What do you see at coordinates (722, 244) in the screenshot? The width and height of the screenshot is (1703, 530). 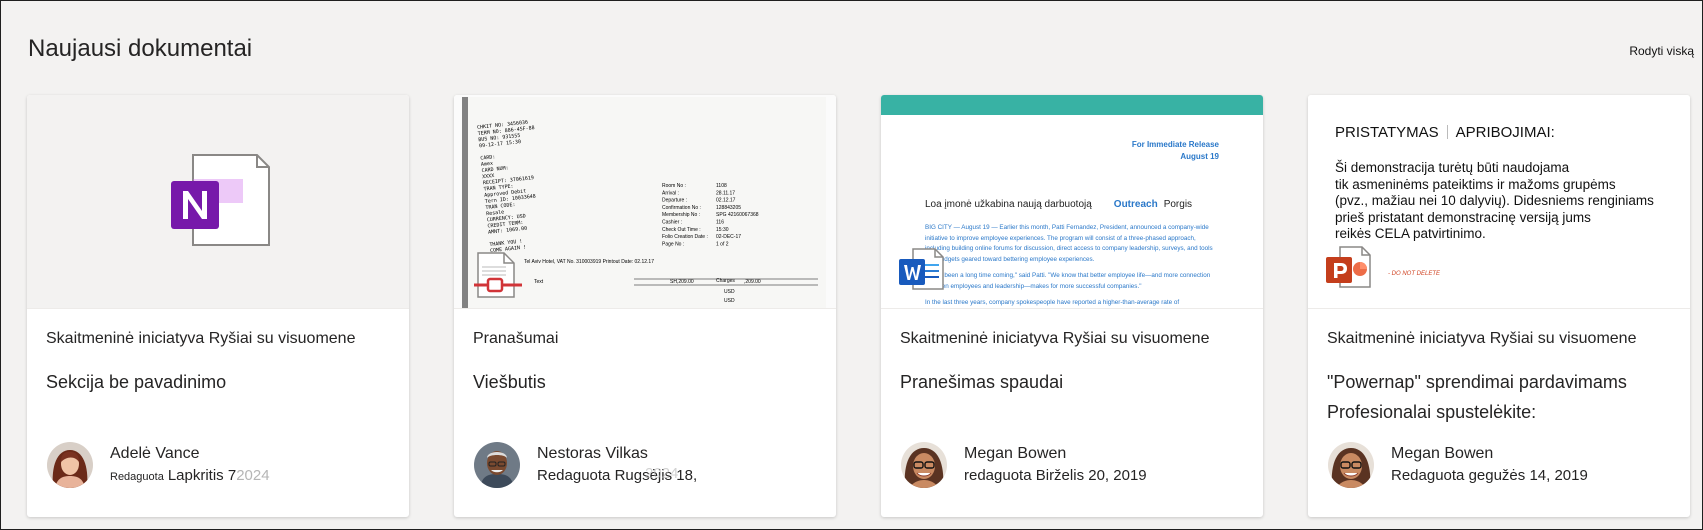 I see `thumbnail-text: 1 of 2` at bounding box center [722, 244].